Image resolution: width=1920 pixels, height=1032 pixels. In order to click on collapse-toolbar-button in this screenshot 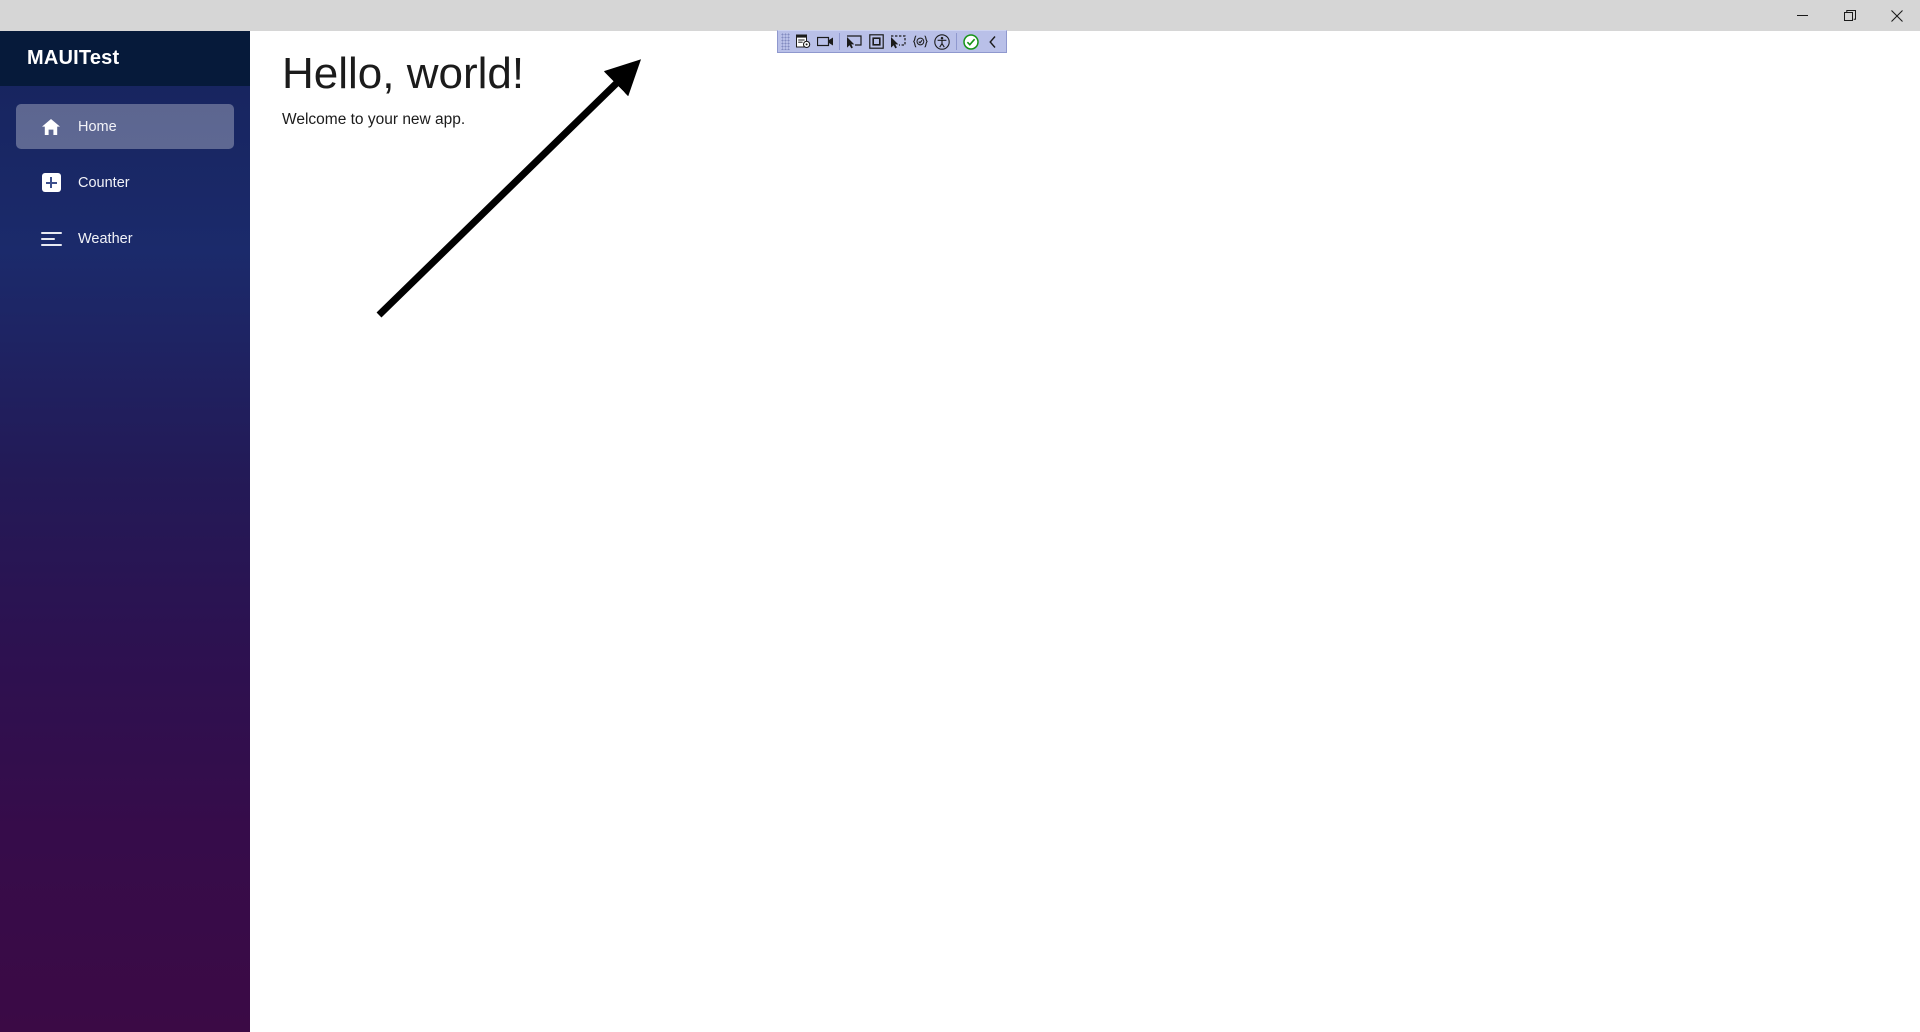, I will do `click(993, 42)`.